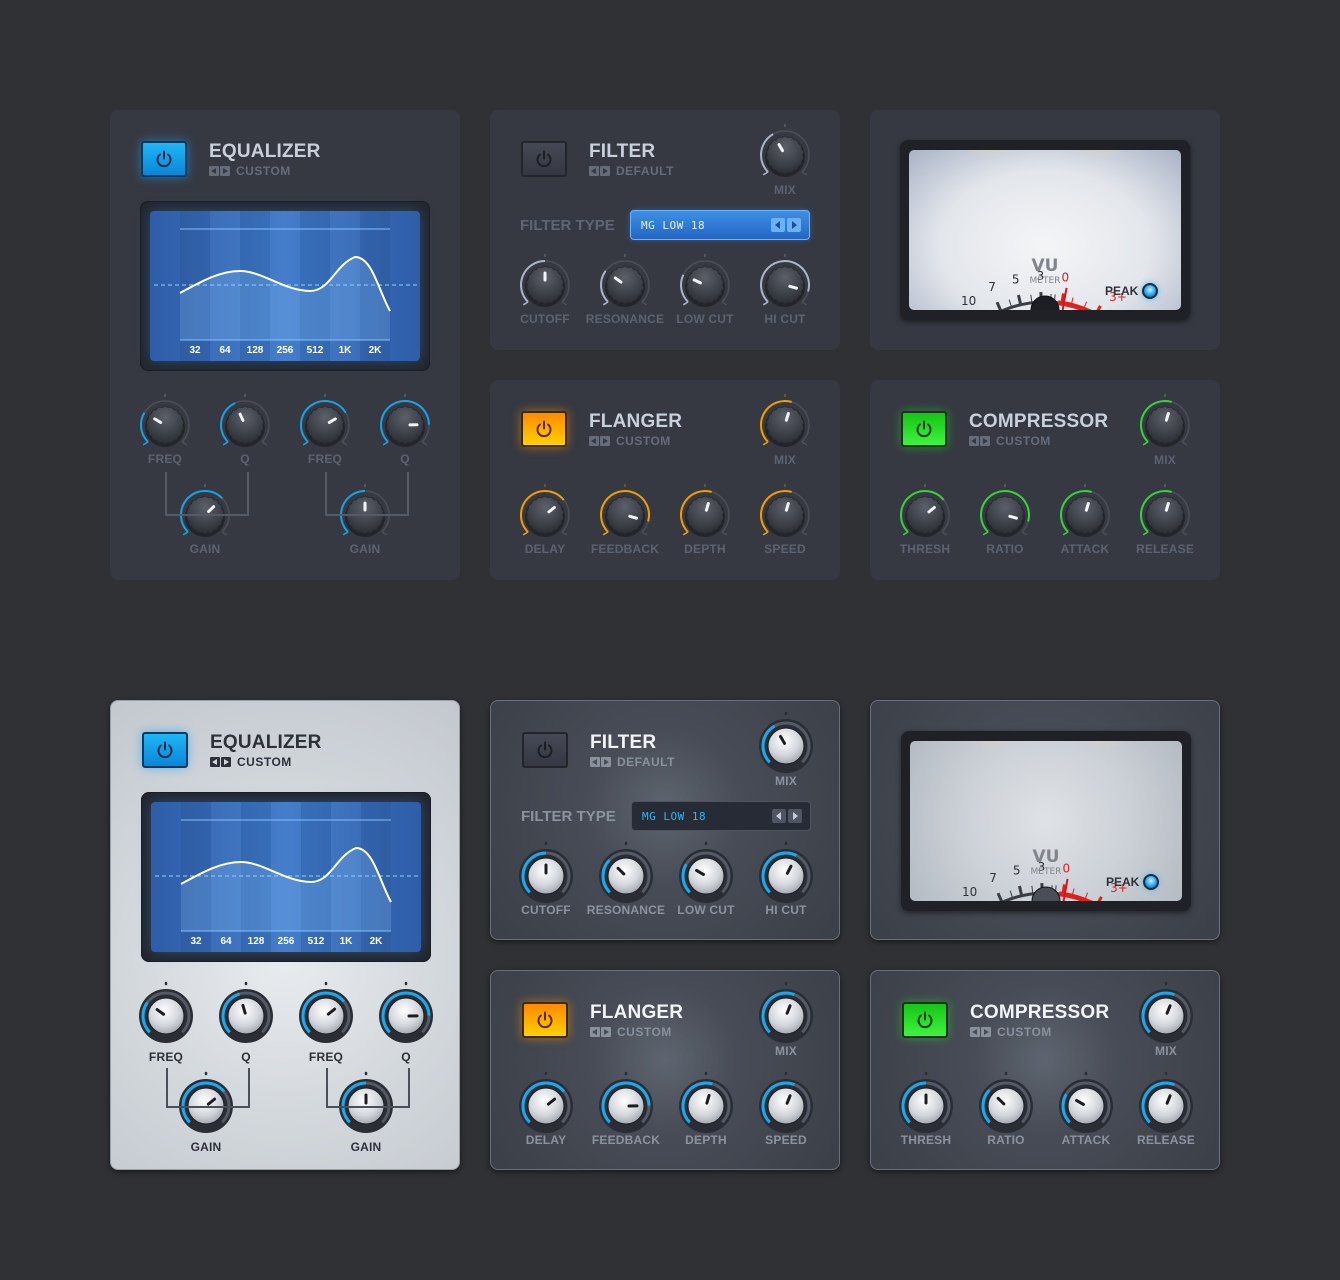 The height and width of the screenshot is (1280, 1340). I want to click on gain-1-label: GAIN, so click(206, 1147).